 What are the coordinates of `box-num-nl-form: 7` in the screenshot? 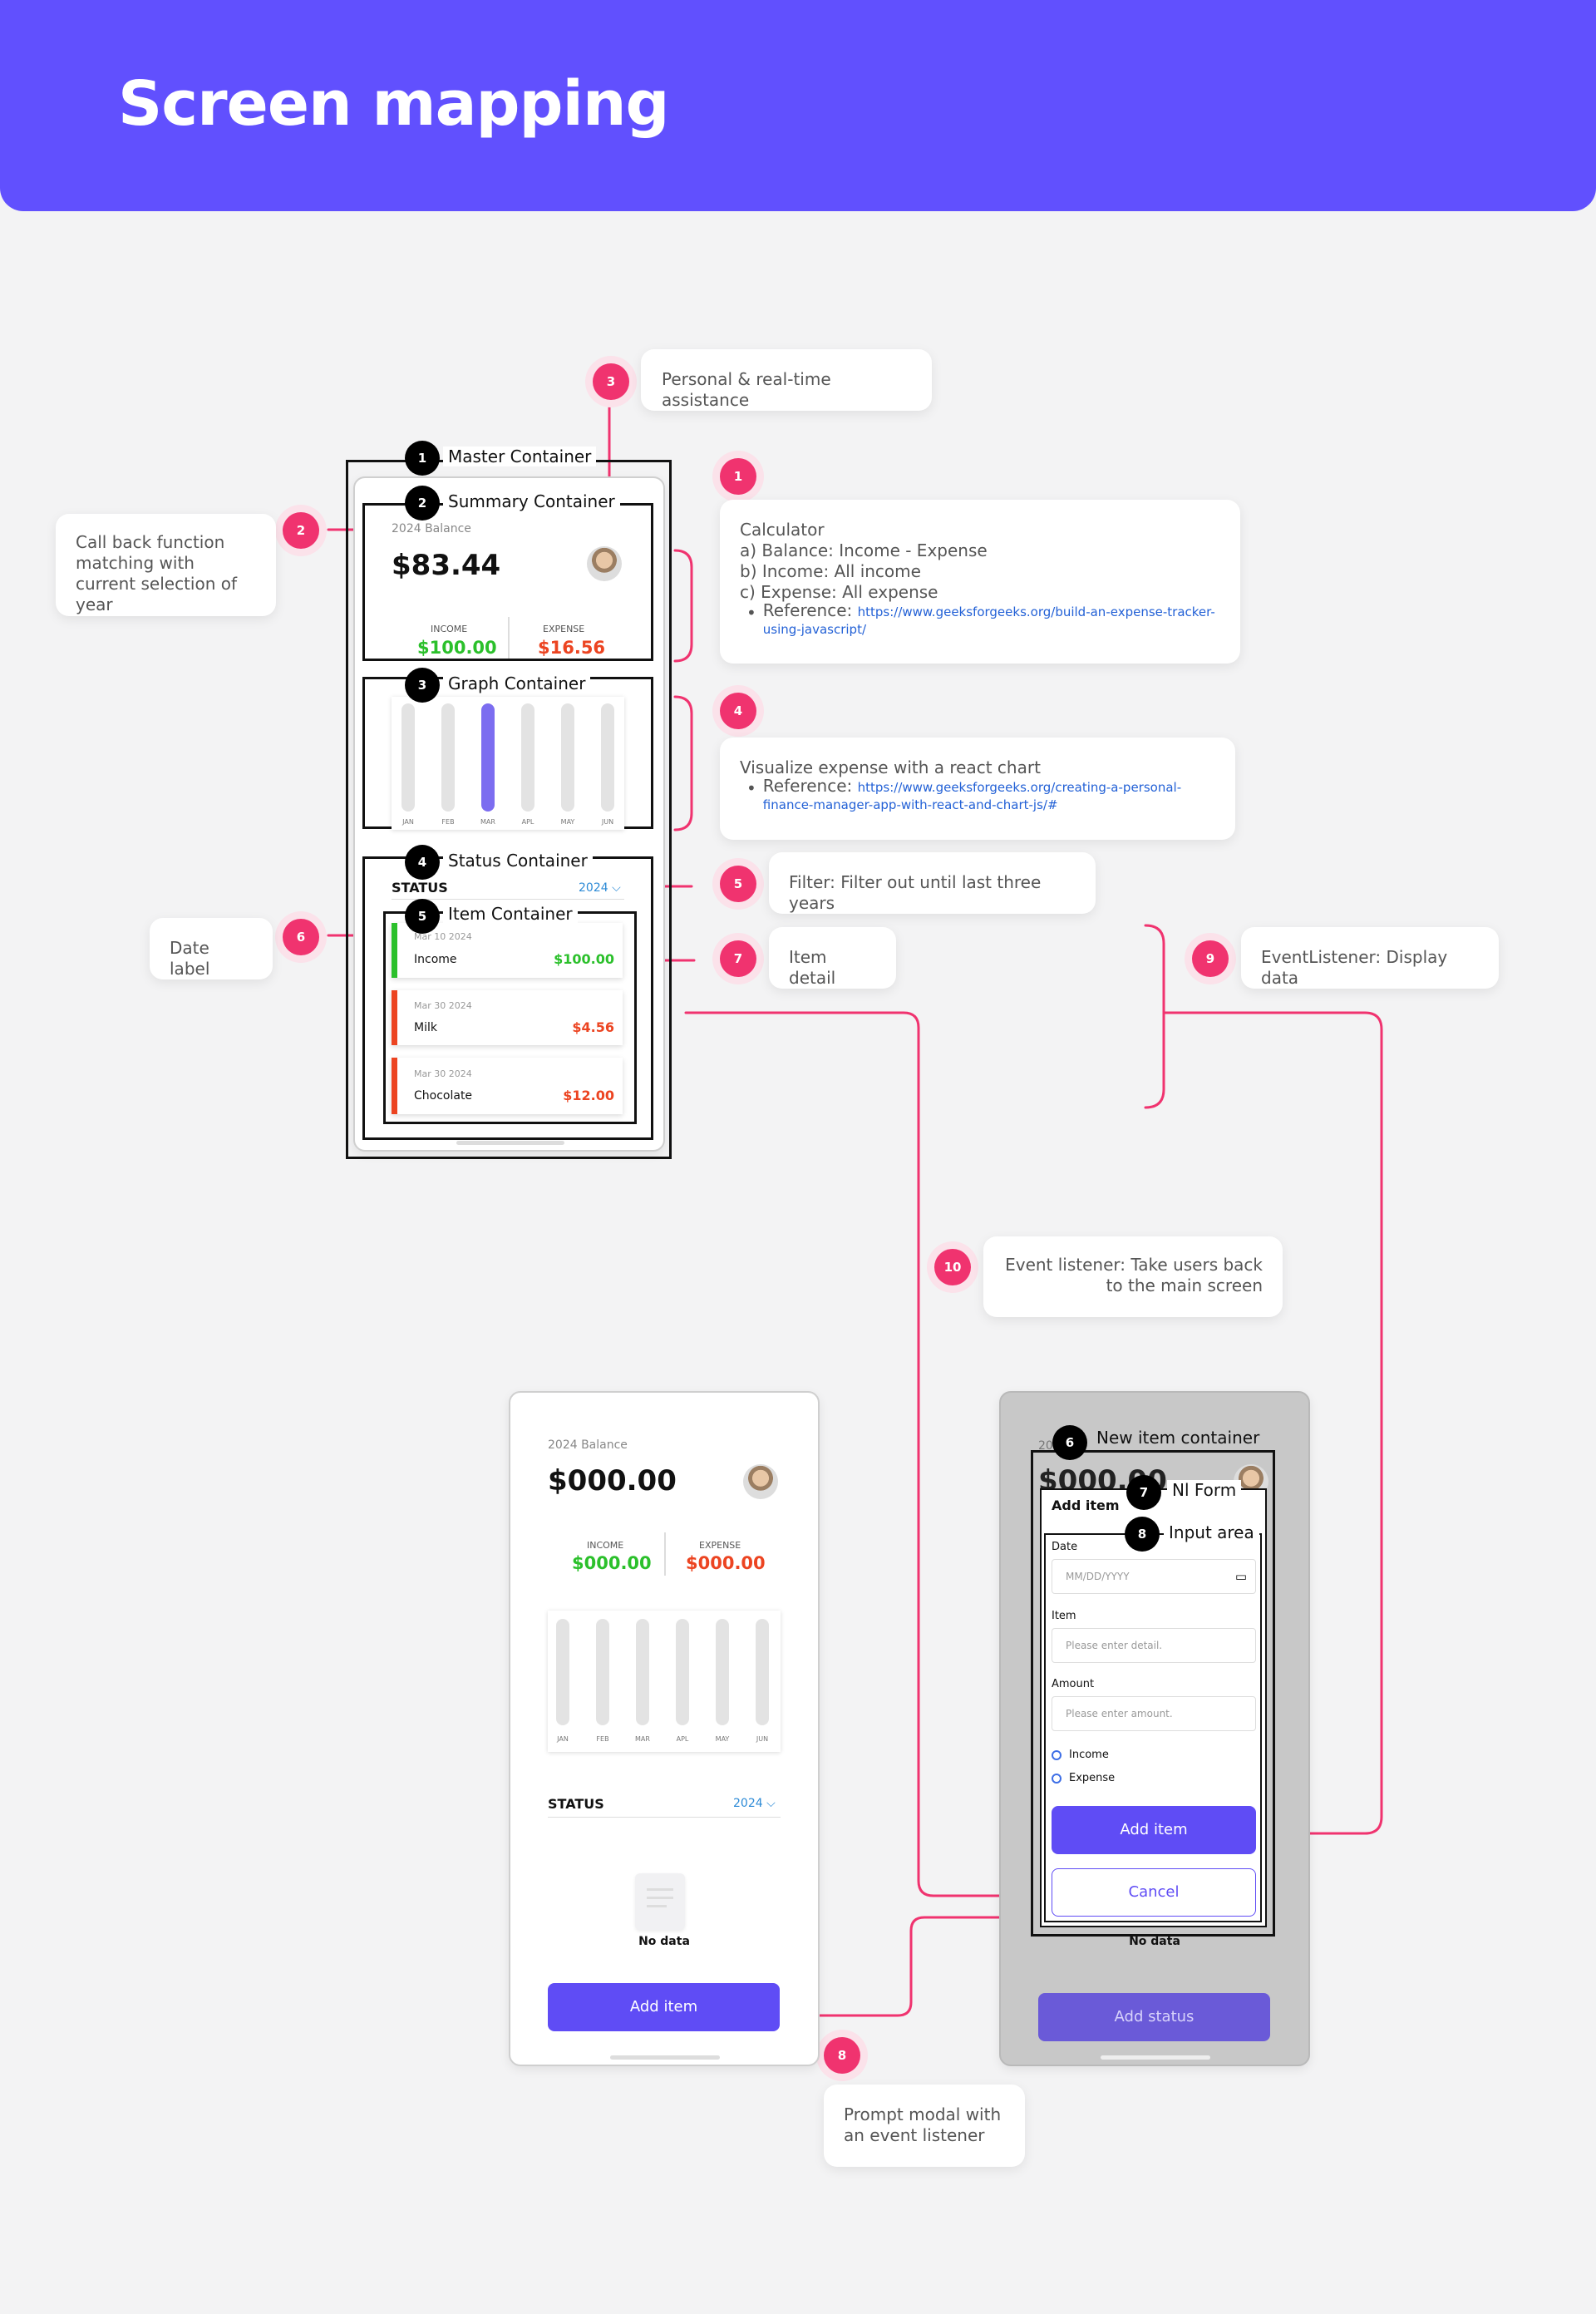 It's located at (1143, 1493).